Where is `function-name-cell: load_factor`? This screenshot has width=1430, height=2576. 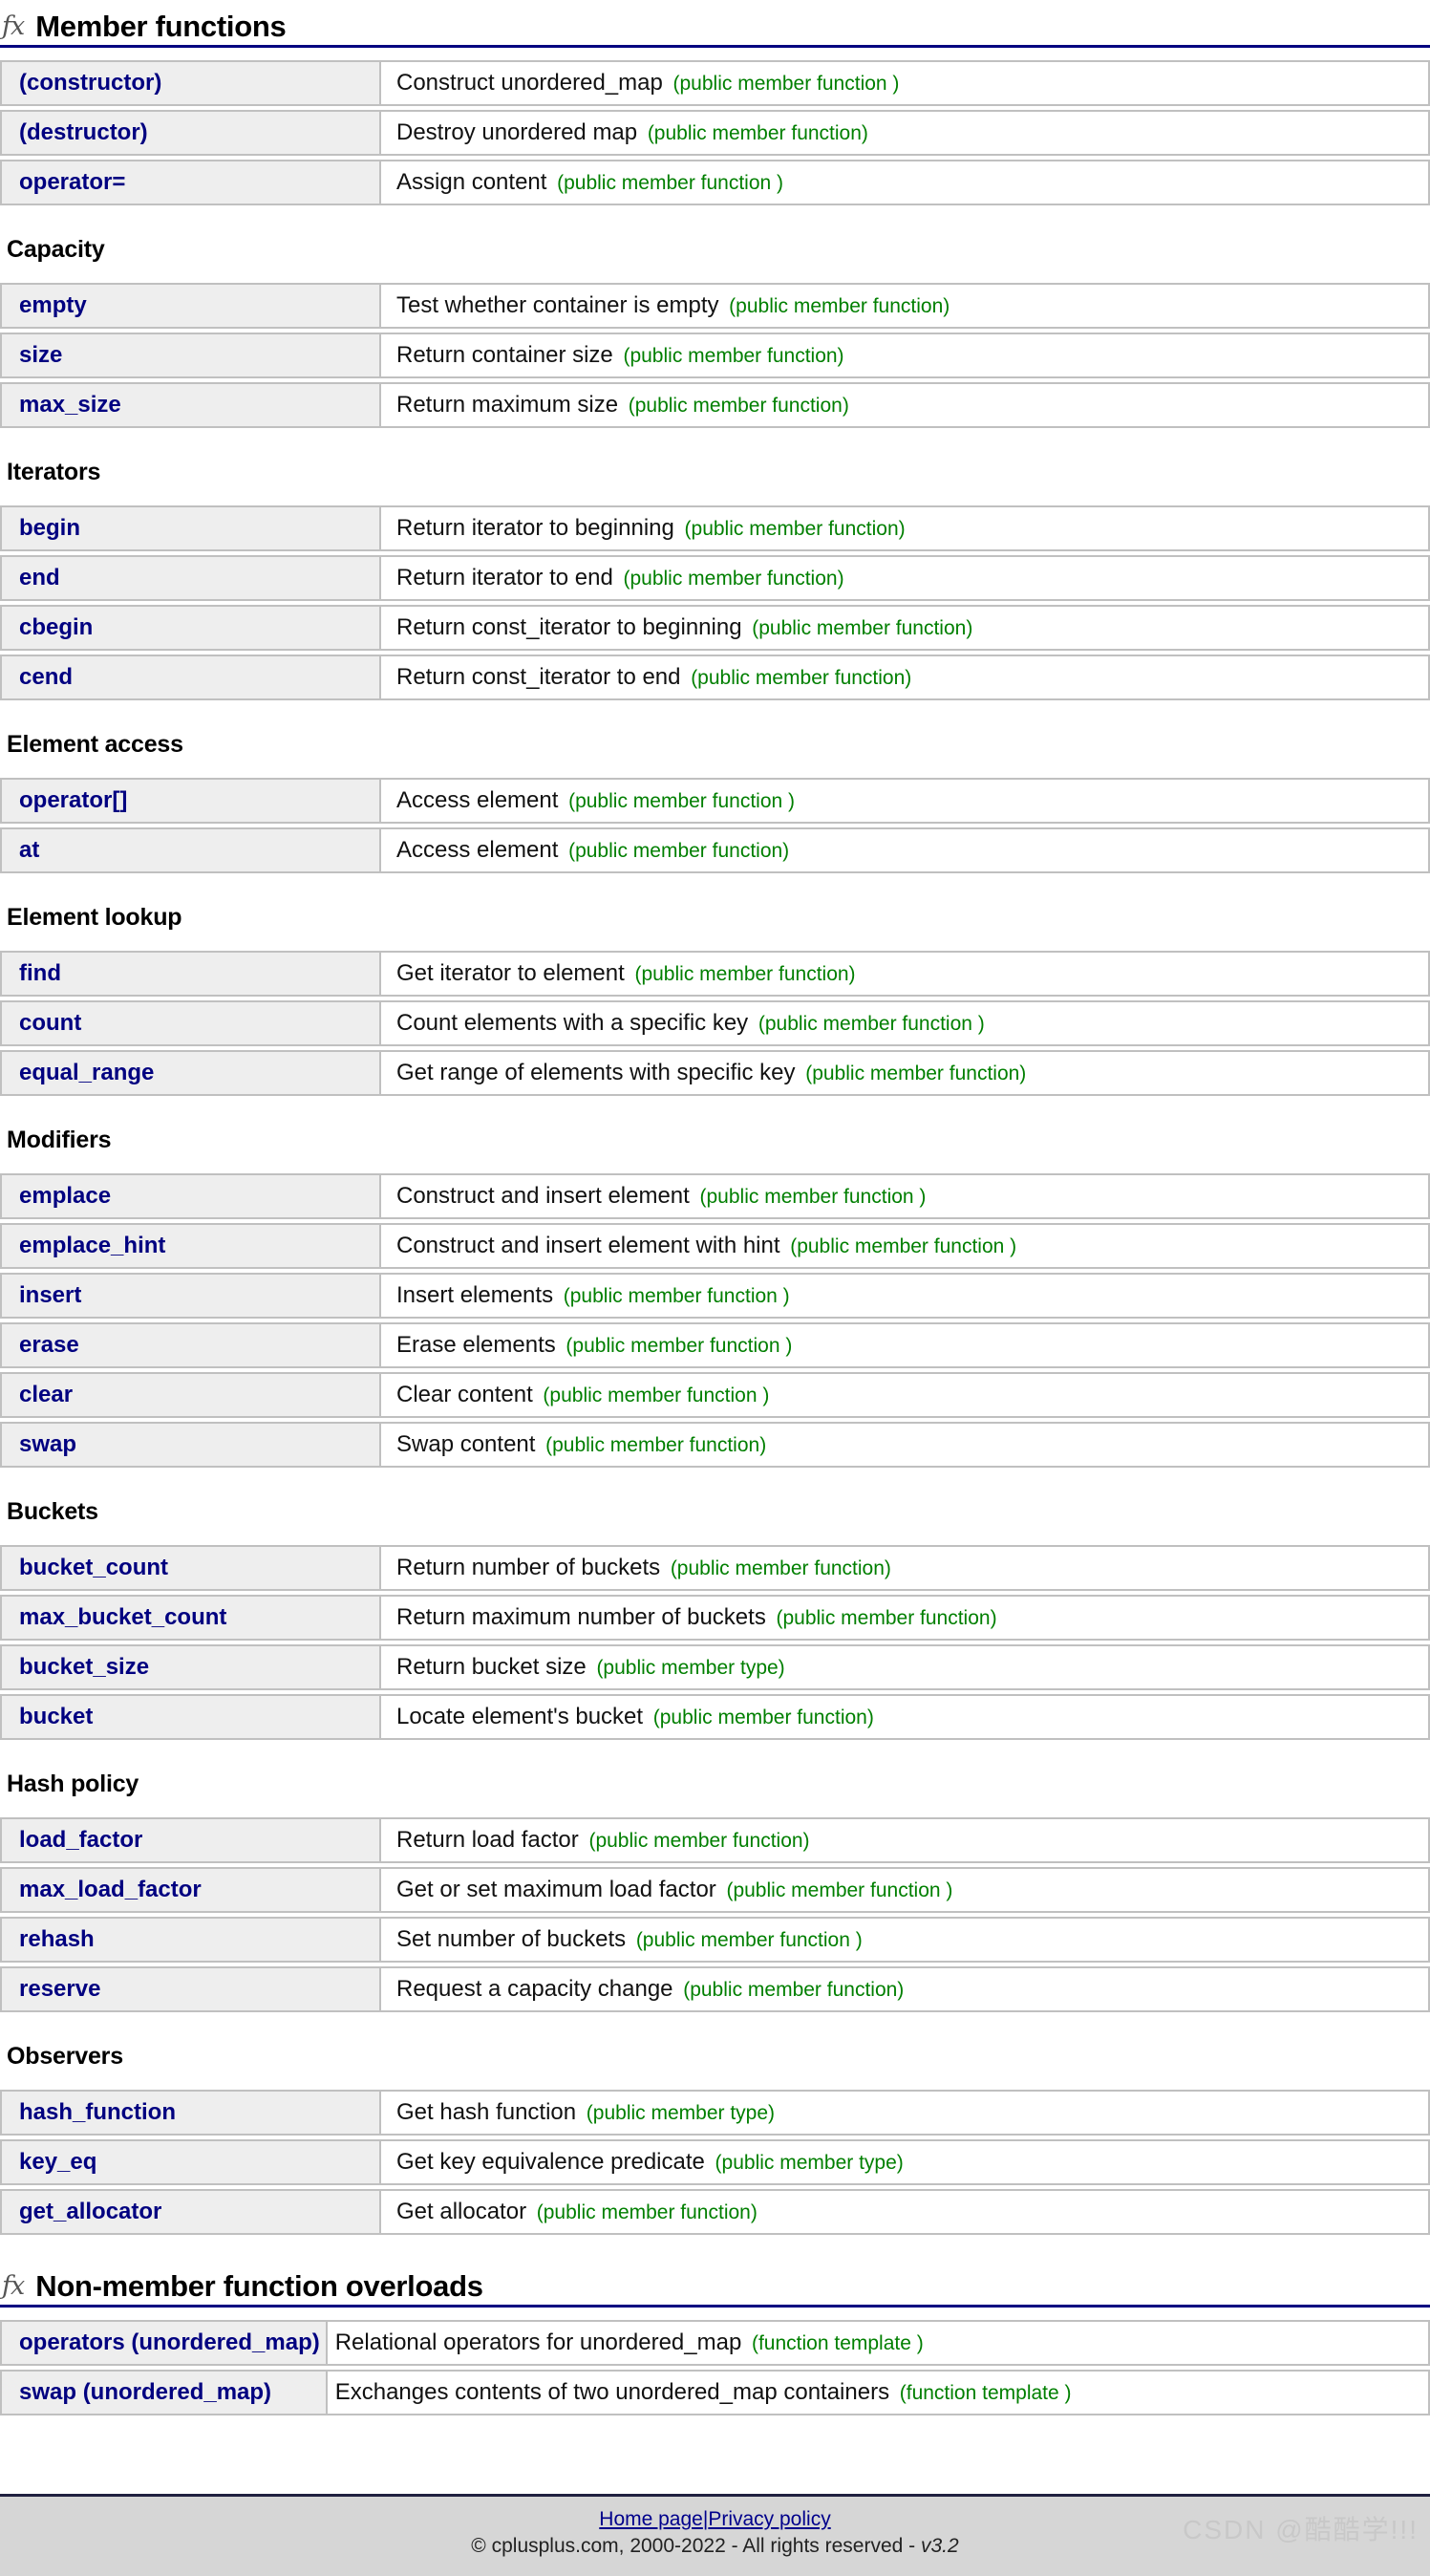
function-name-cell: load_factor is located at coordinates (190, 1840).